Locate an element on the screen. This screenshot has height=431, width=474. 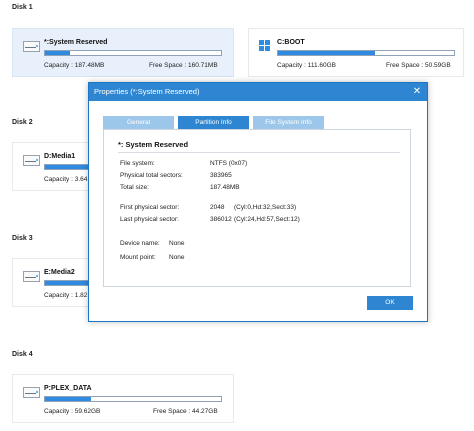
disk-4-label: Disk 4 is located at coordinates (22, 354).